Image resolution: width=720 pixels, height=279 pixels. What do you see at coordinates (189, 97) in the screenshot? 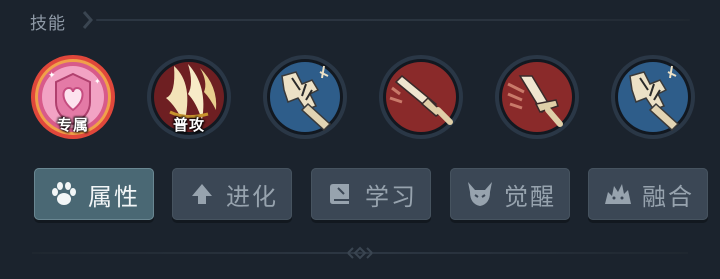
I see `skill-basic-attack: 普攻` at bounding box center [189, 97].